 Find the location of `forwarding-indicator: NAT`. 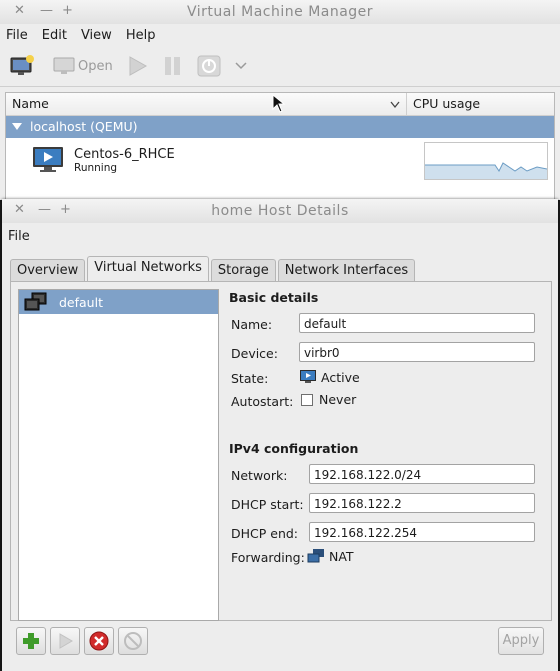

forwarding-indicator: NAT is located at coordinates (330, 556).